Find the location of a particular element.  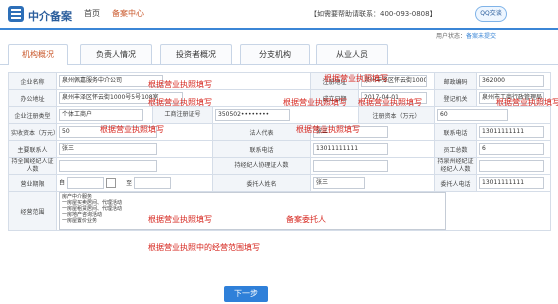

province-cert-label: 持泉州经纪证经纪人人数 is located at coordinates (456, 166).